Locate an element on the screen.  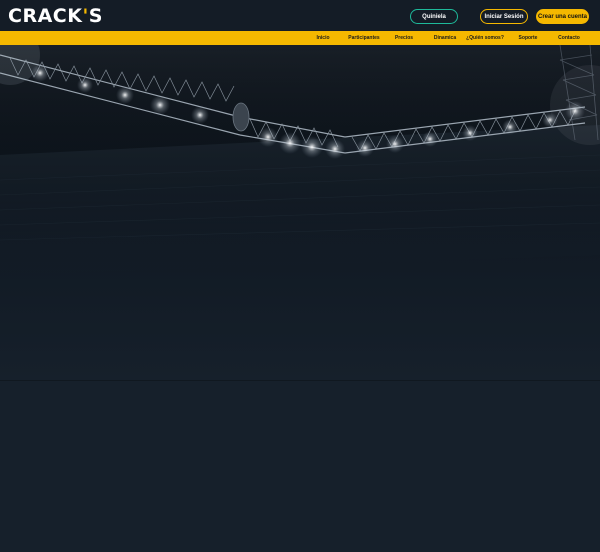
nav-item-precios: Precios is located at coordinates (404, 38).